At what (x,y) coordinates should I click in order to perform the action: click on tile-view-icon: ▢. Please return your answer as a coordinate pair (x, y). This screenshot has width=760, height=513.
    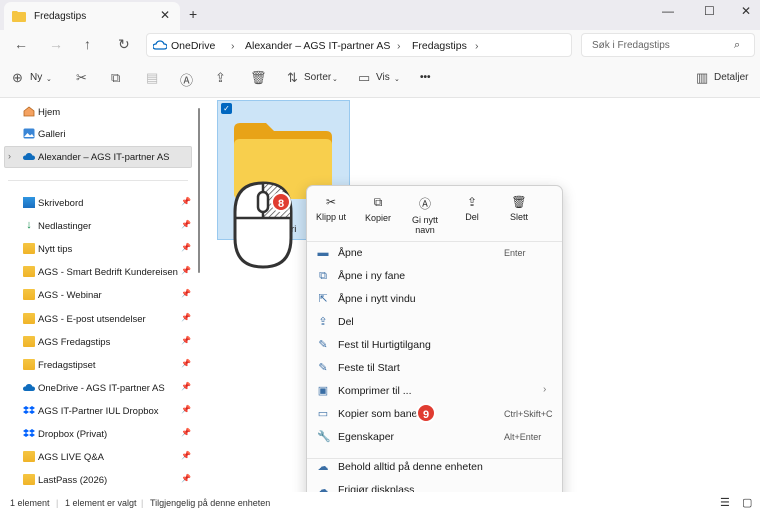
    Looking at the image, I should click on (747, 502).